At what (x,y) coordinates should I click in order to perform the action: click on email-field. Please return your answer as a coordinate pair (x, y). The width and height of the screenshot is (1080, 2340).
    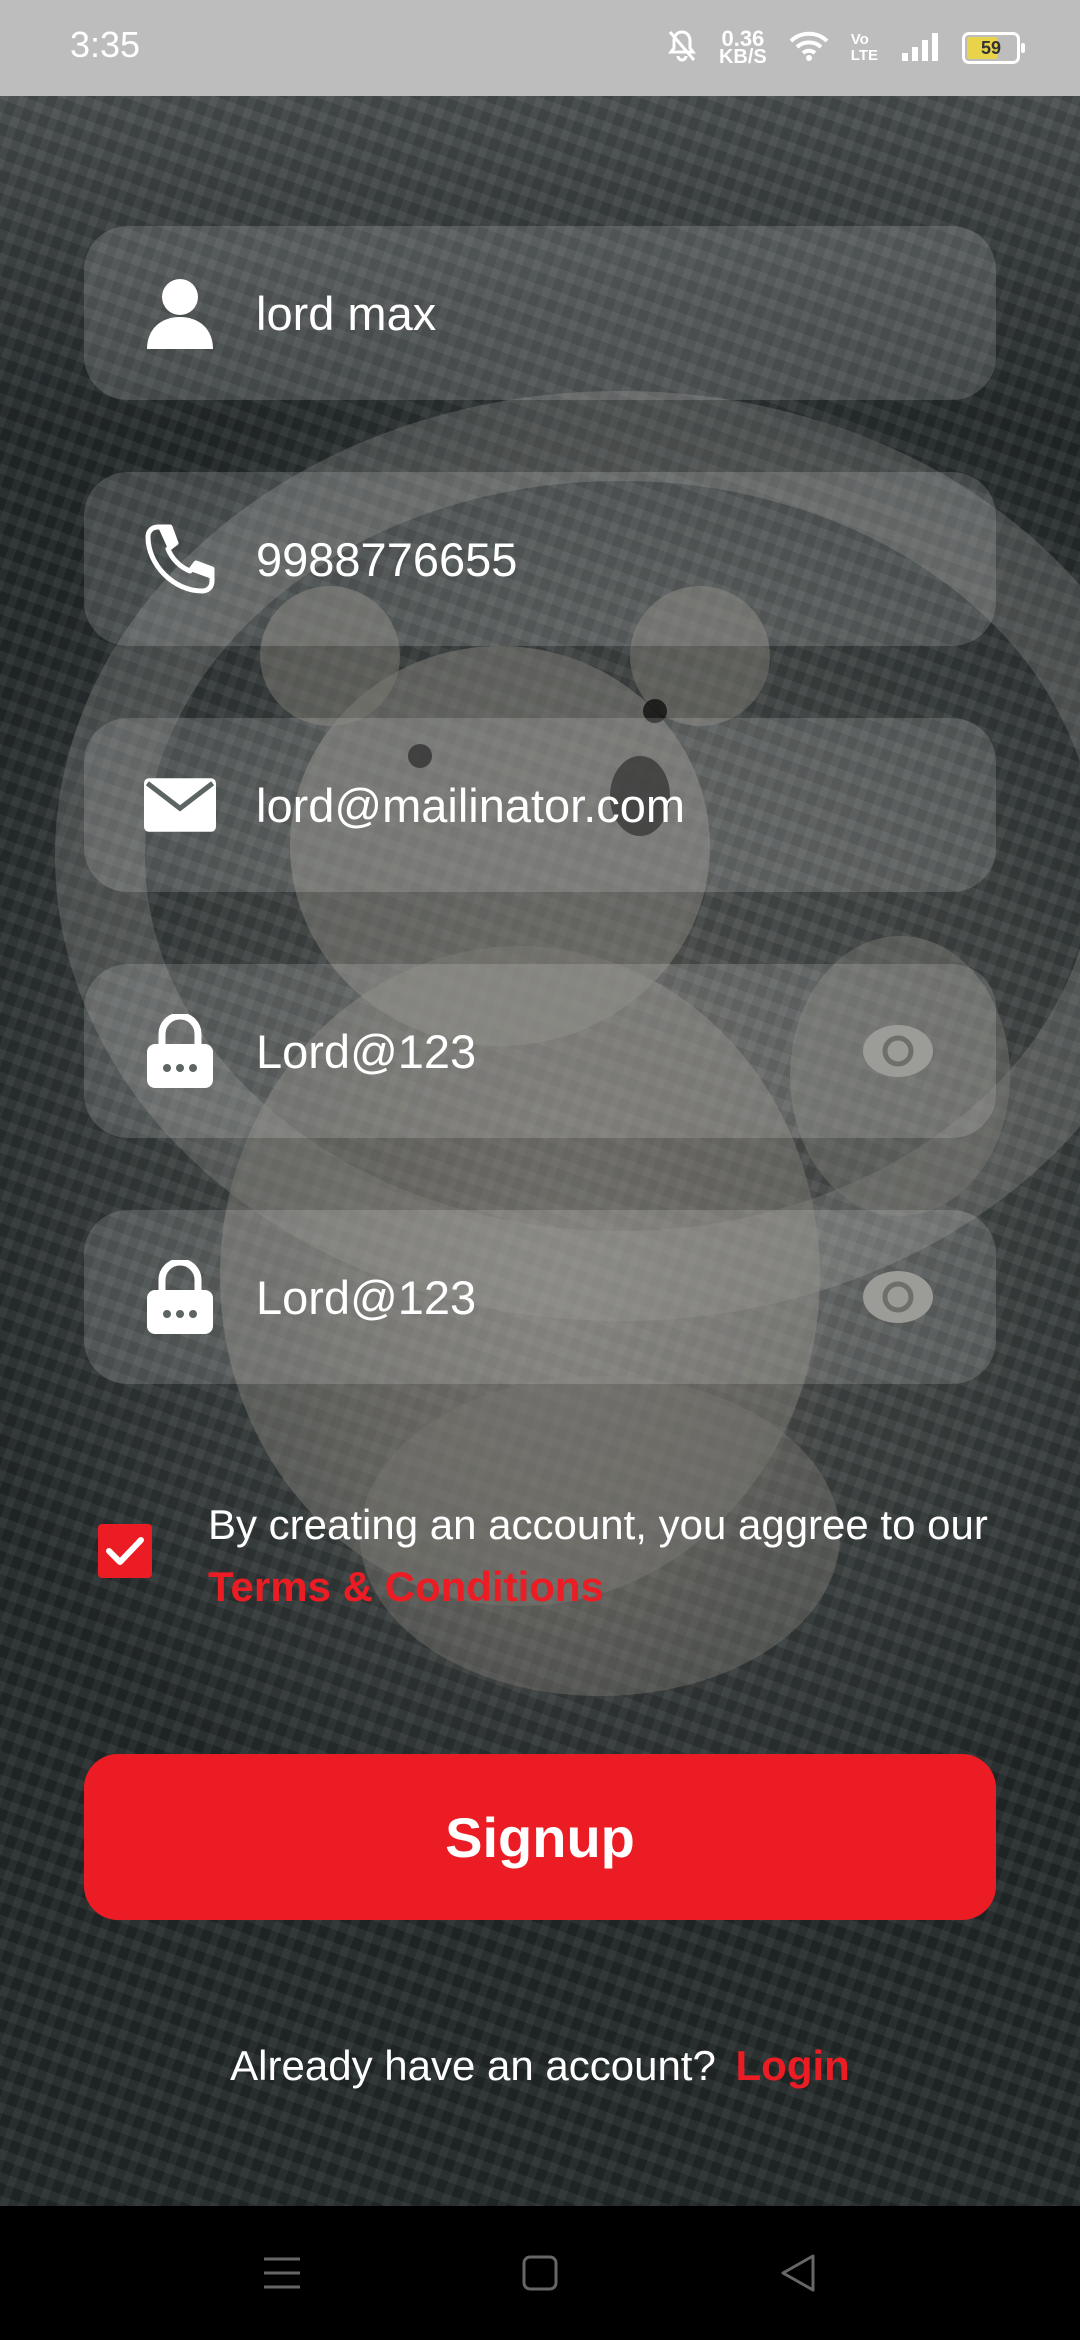
    Looking at the image, I should click on (540, 805).